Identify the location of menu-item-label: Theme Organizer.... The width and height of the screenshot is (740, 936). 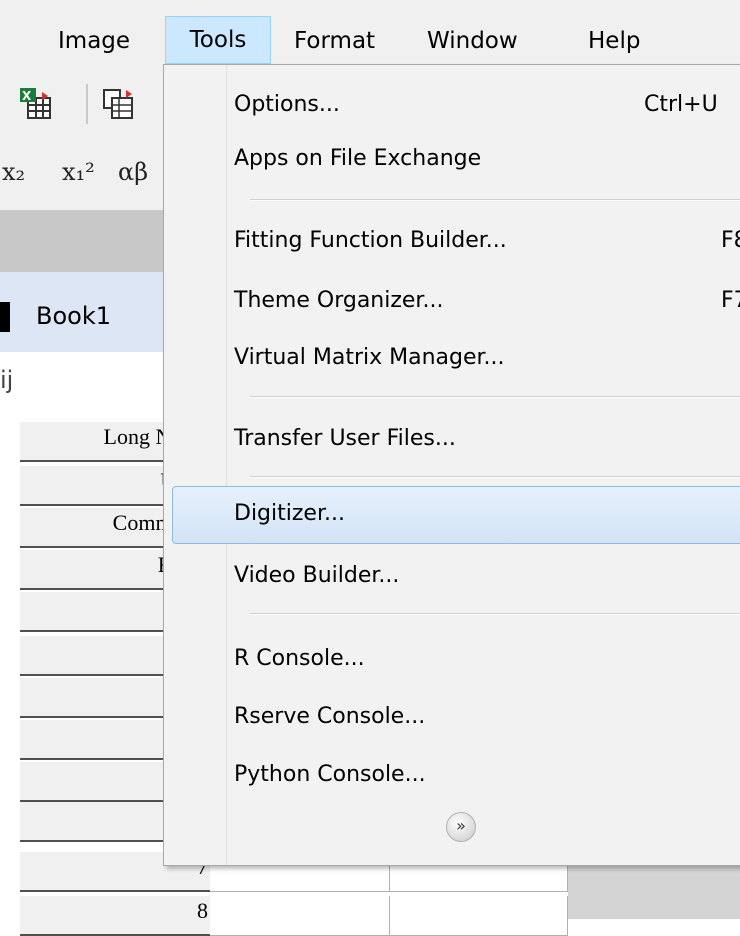
(339, 300).